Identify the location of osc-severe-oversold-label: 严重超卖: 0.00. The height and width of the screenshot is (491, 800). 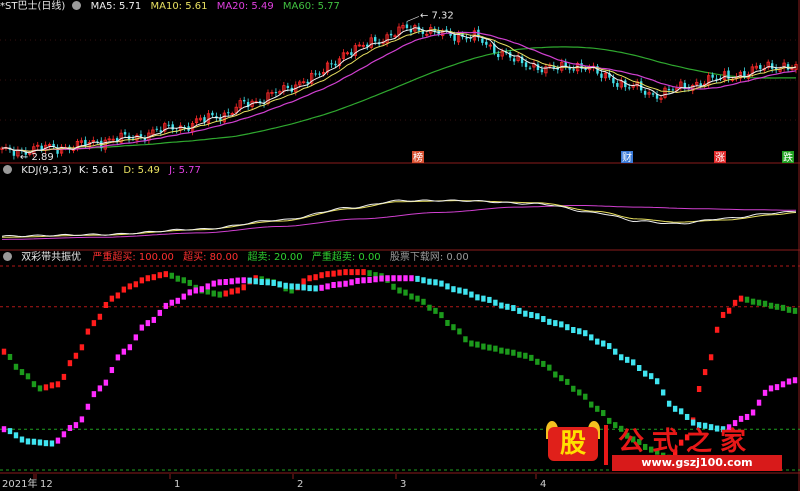
(346, 257).